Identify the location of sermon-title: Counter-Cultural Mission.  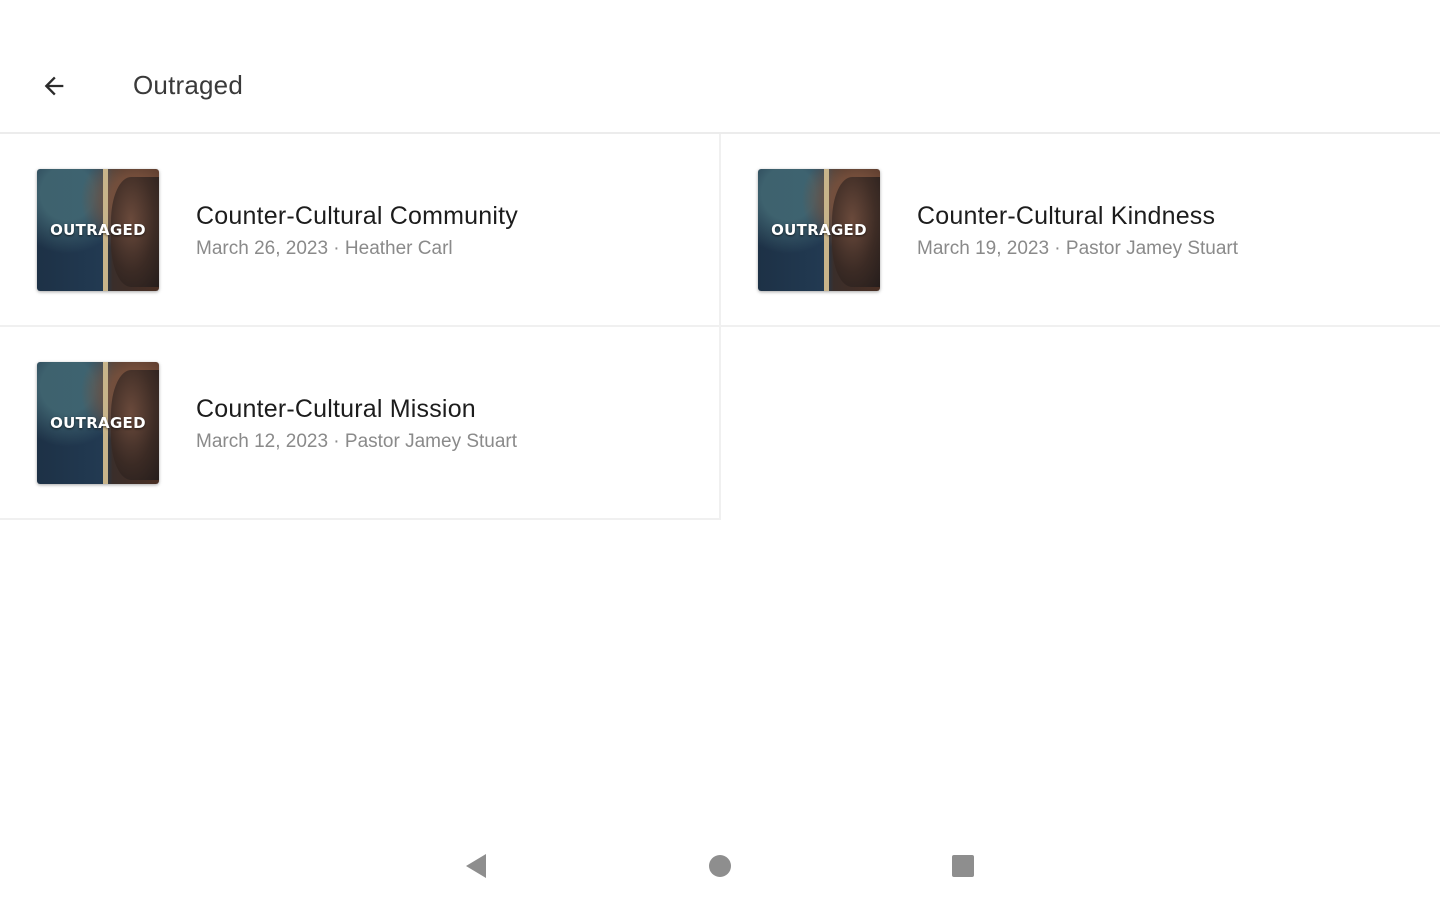
(336, 409).